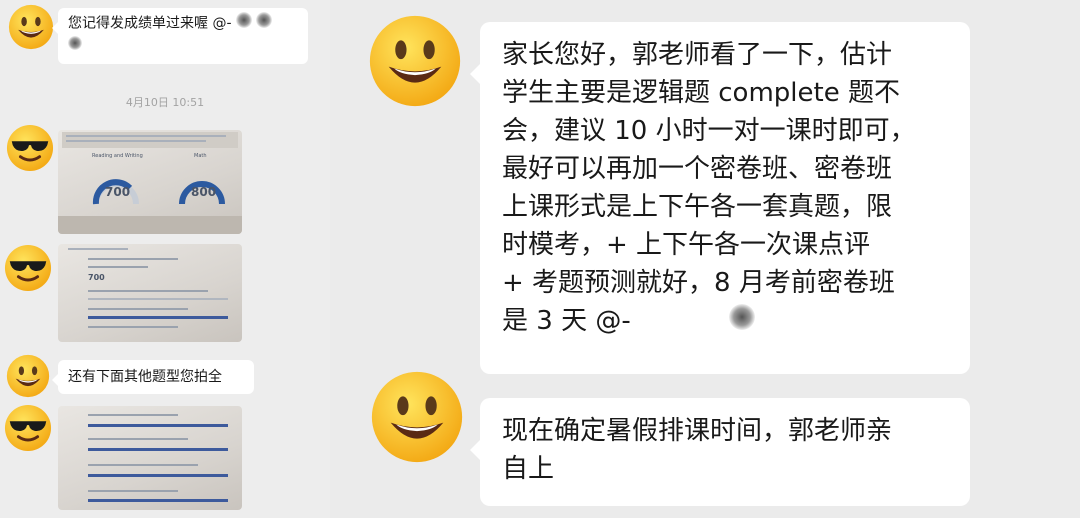 Image resolution: width=1080 pixels, height=518 pixels. Describe the element at coordinates (709, 131) in the screenshot. I see `message-line: 会，建议 10 小时一对一课时即可，` at that location.